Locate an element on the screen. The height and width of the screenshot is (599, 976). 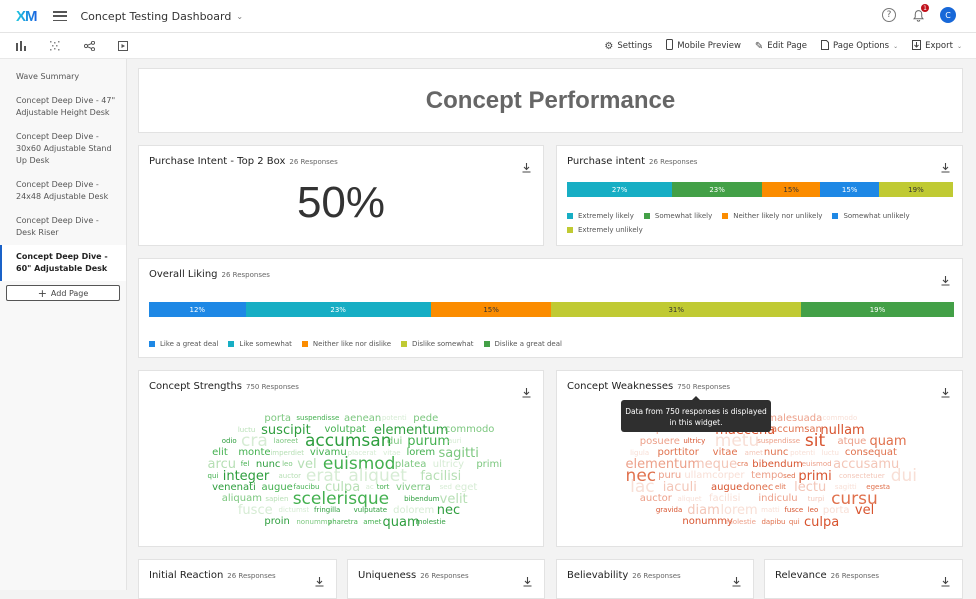
word-cloud-word: proin is located at coordinates (276, 522).